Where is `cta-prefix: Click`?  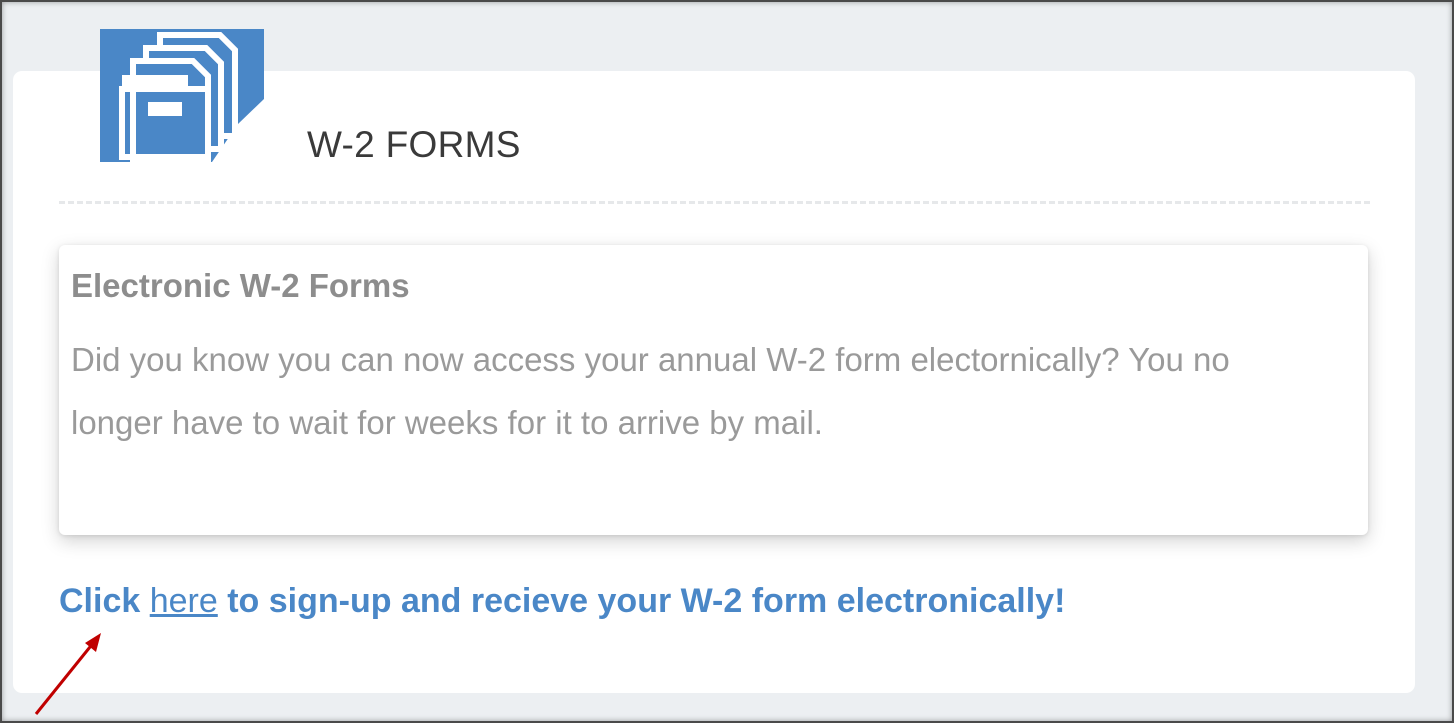 cta-prefix: Click is located at coordinates (104, 601).